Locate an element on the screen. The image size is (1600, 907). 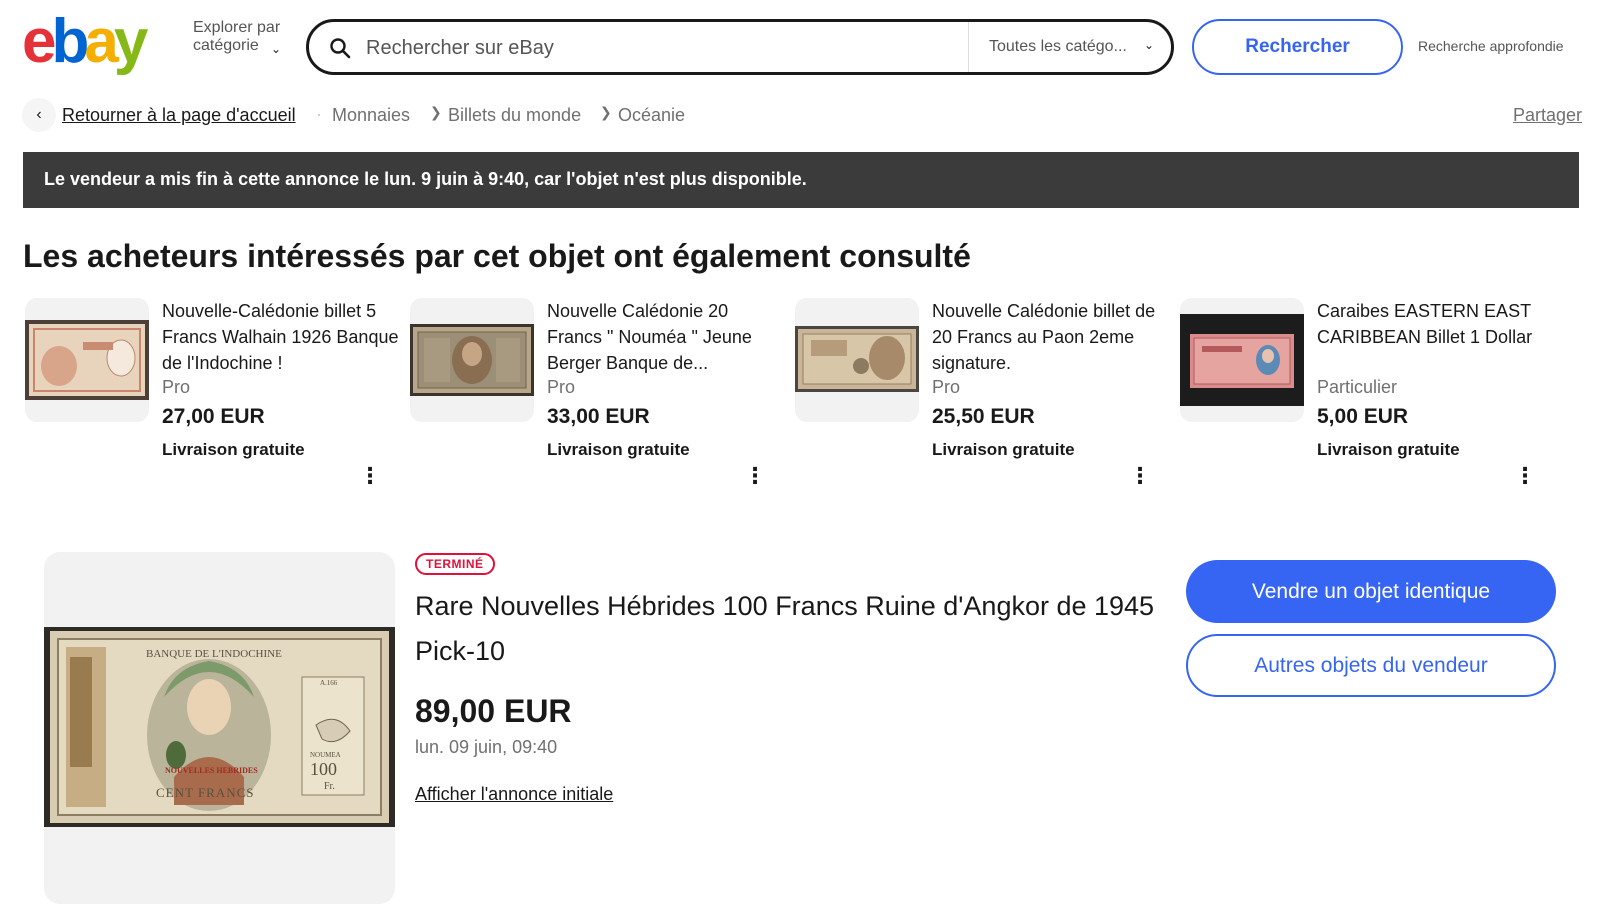
seller-type: Particulier is located at coordinates (1357, 387).